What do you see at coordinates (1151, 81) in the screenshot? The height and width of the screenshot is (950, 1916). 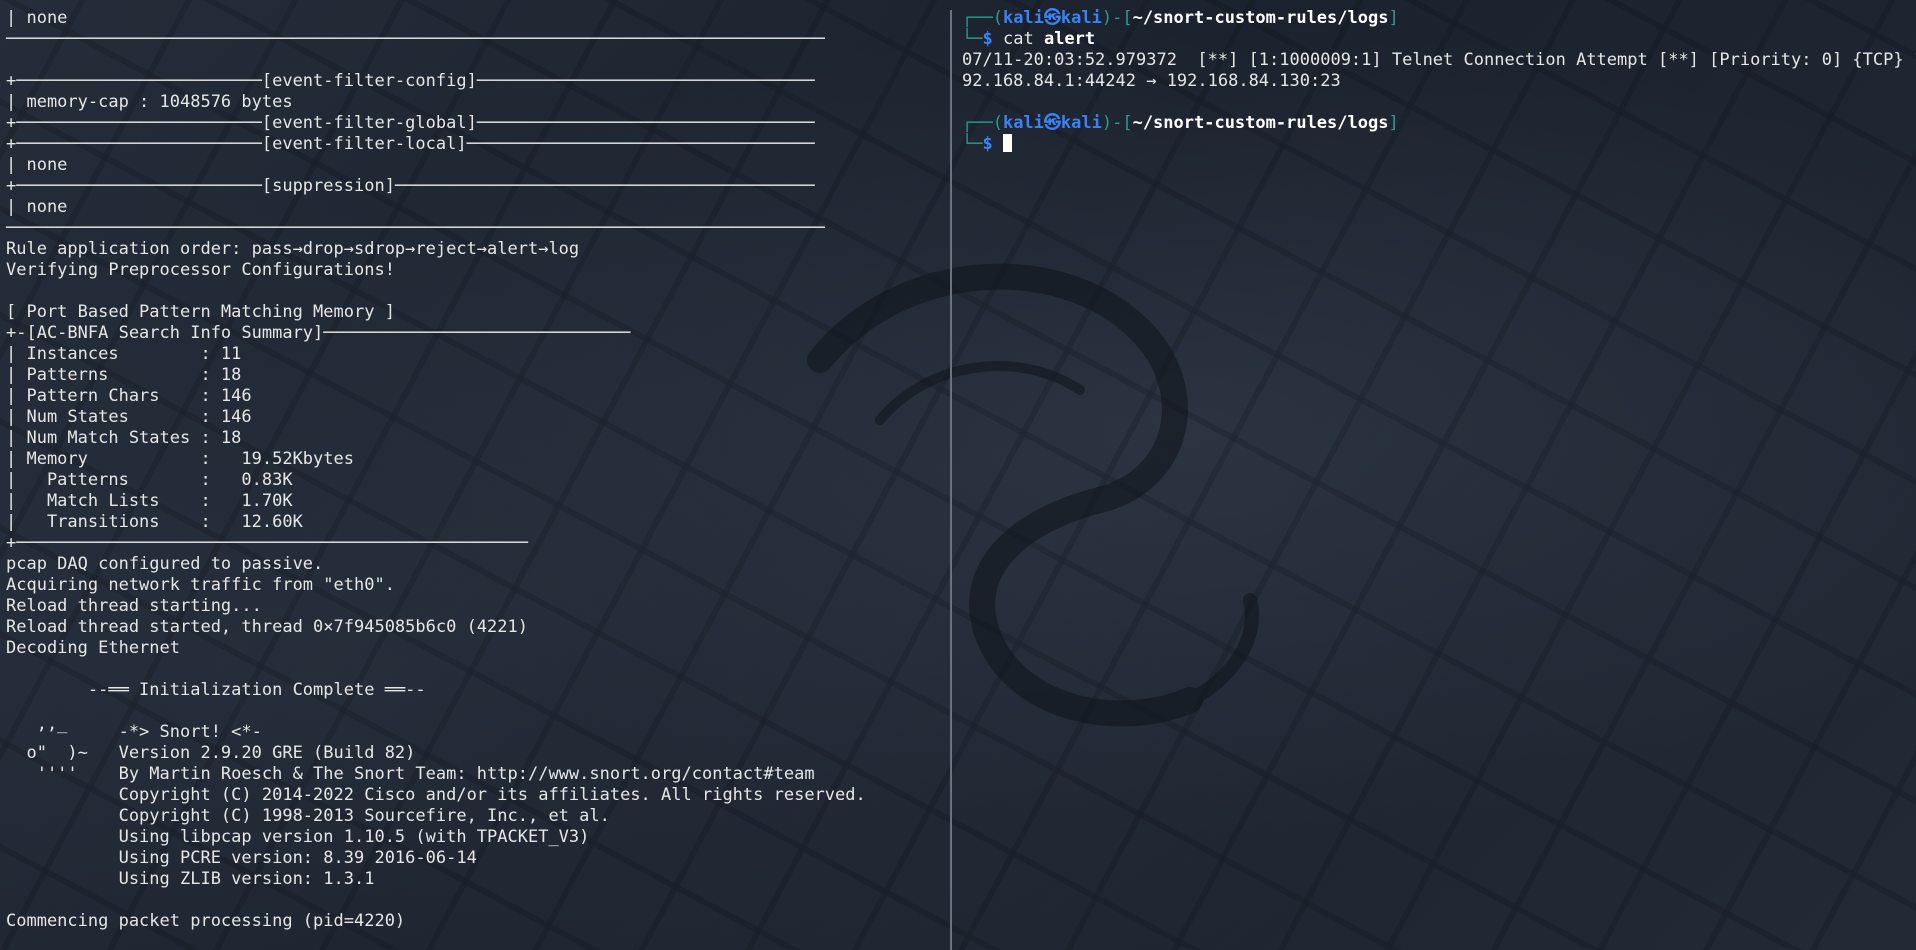 I see `alert-output-line: 92.168.84.1:44242 → 192.168.84.130:23` at bounding box center [1151, 81].